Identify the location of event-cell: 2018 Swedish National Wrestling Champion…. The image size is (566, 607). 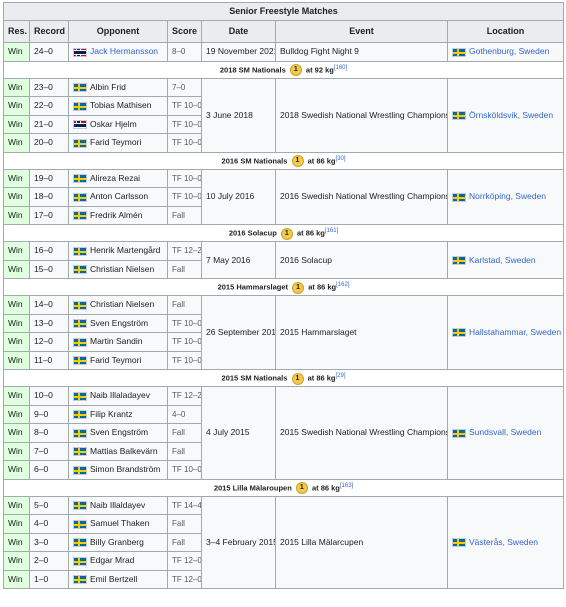
(361, 115).